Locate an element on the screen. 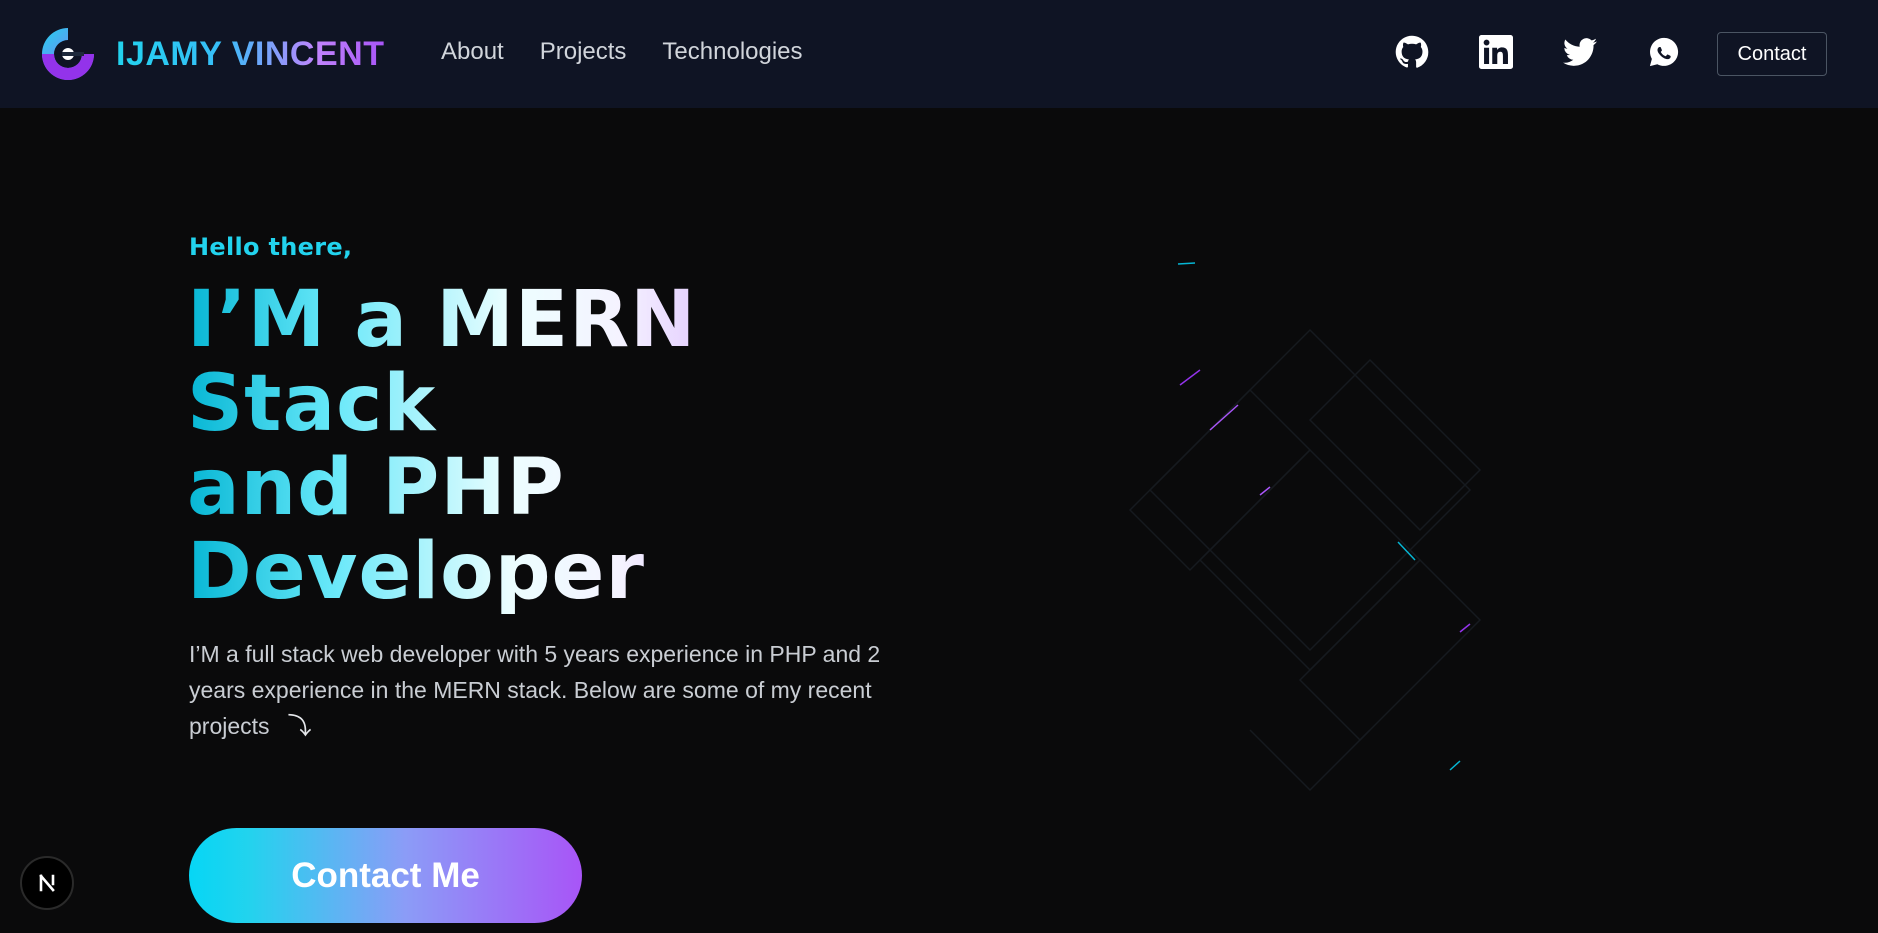 Image resolution: width=1878 pixels, height=933 pixels. nextjs-icon is located at coordinates (47, 883).